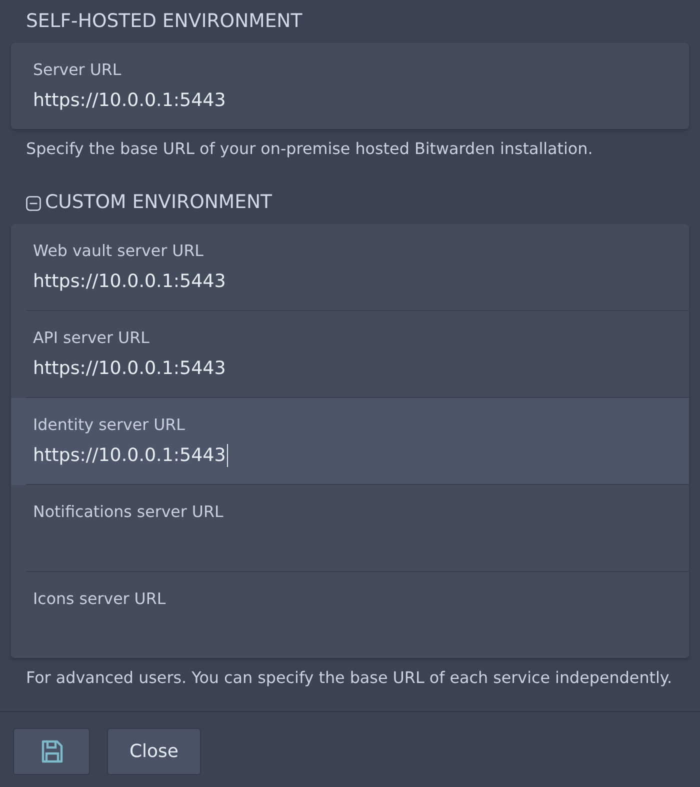 This screenshot has height=787, width=700. What do you see at coordinates (349, 678) in the screenshot?
I see `help-text: For advanced users. You can specify the base URL of each service independently.` at bounding box center [349, 678].